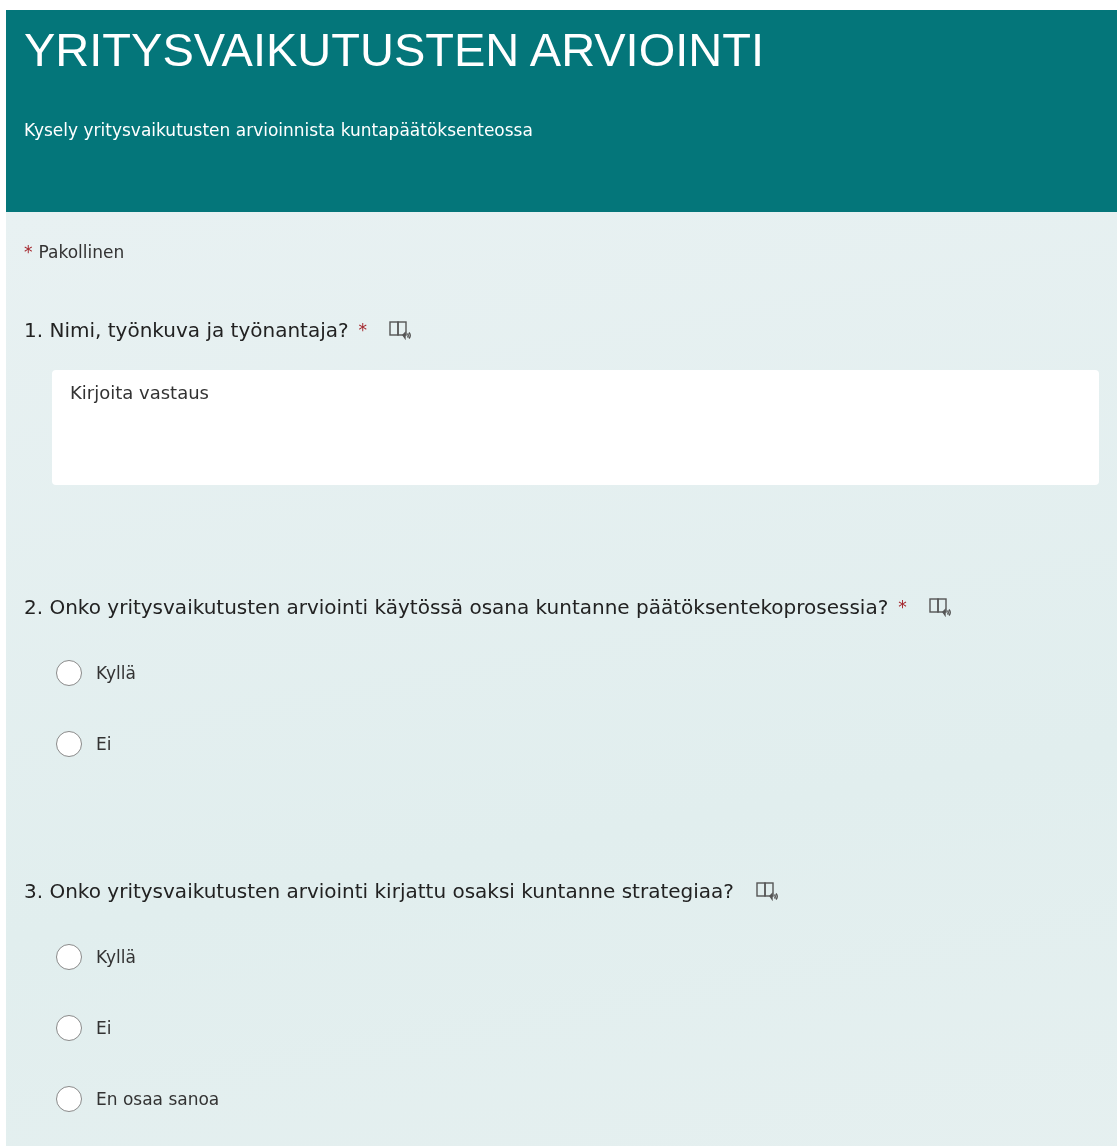 The width and height of the screenshot is (1117, 1146). What do you see at coordinates (575, 427) in the screenshot?
I see `answer-field: Kirjoita vastaus` at bounding box center [575, 427].